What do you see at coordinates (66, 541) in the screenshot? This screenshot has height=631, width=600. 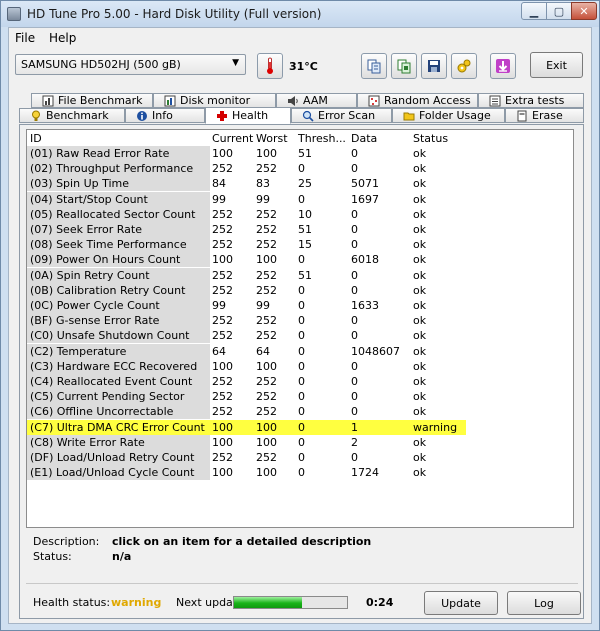 I see `description-label: Description:` at bounding box center [66, 541].